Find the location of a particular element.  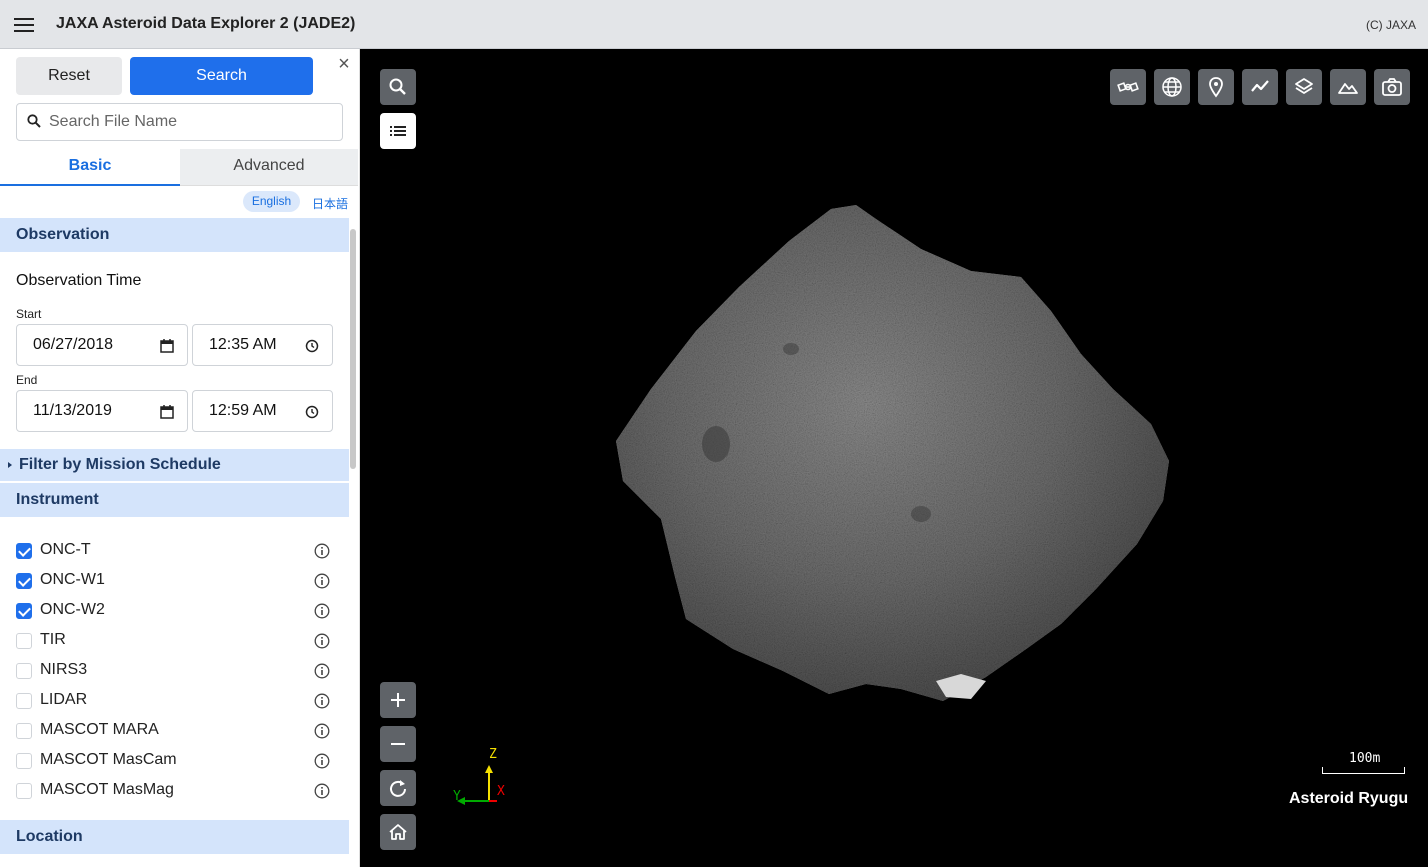

plus-icon is located at coordinates (398, 700).